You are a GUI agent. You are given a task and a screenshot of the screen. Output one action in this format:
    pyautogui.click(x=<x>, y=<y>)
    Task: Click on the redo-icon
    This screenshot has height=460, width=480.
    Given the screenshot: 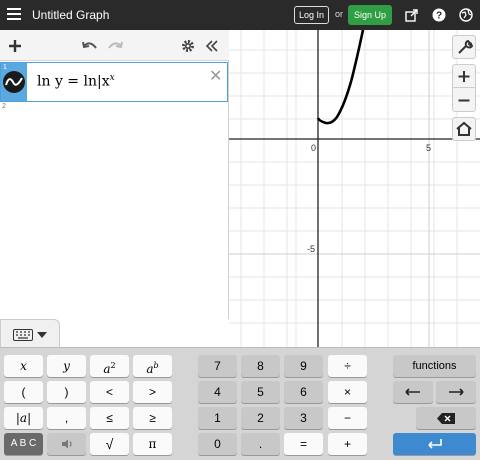 What is the action you would take?
    pyautogui.click(x=115, y=46)
    